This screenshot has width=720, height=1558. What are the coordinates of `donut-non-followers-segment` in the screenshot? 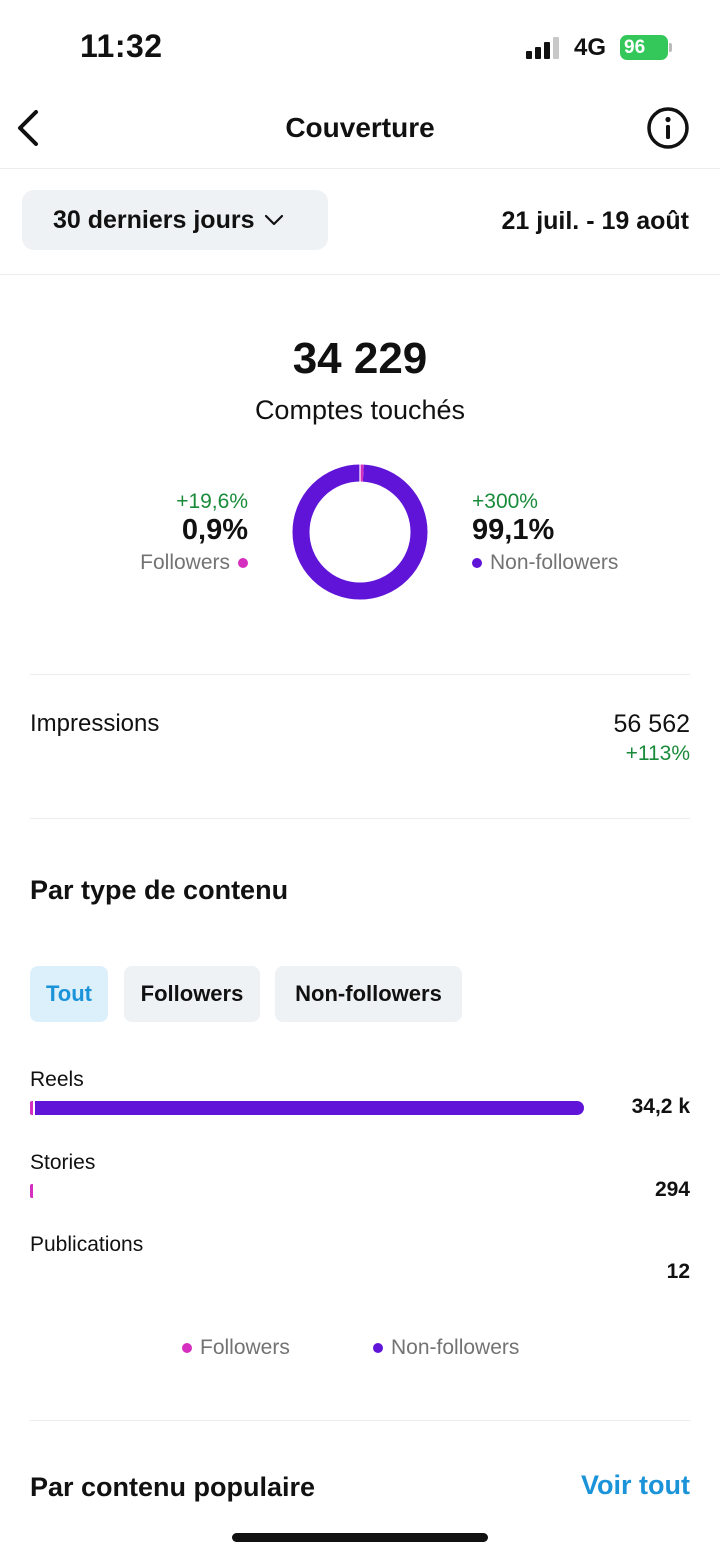 It's located at (360, 532).